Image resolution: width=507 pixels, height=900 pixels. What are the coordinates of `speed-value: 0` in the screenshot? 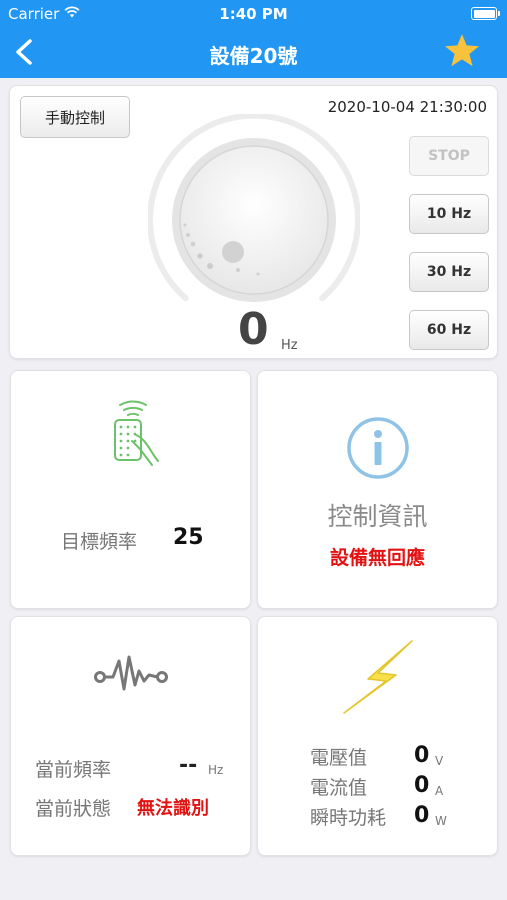 It's located at (253, 329).